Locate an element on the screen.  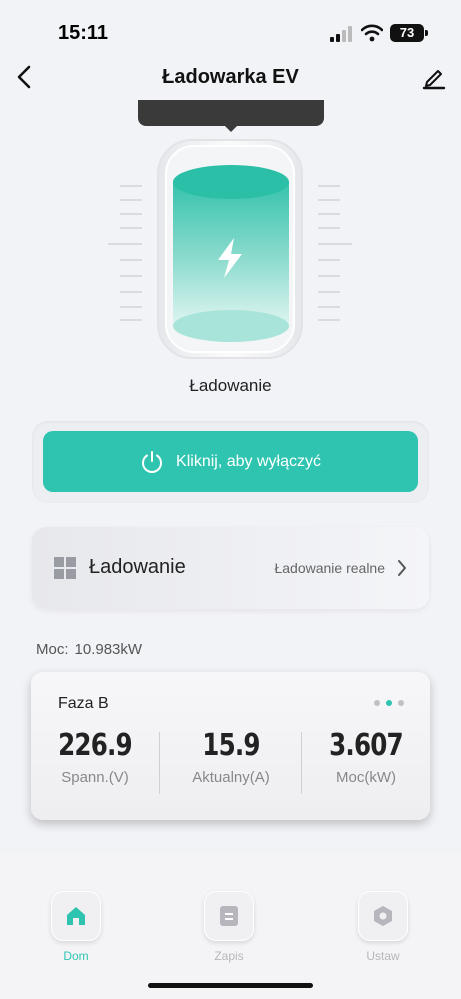
tab-zapis-icon-box is located at coordinates (229, 916).